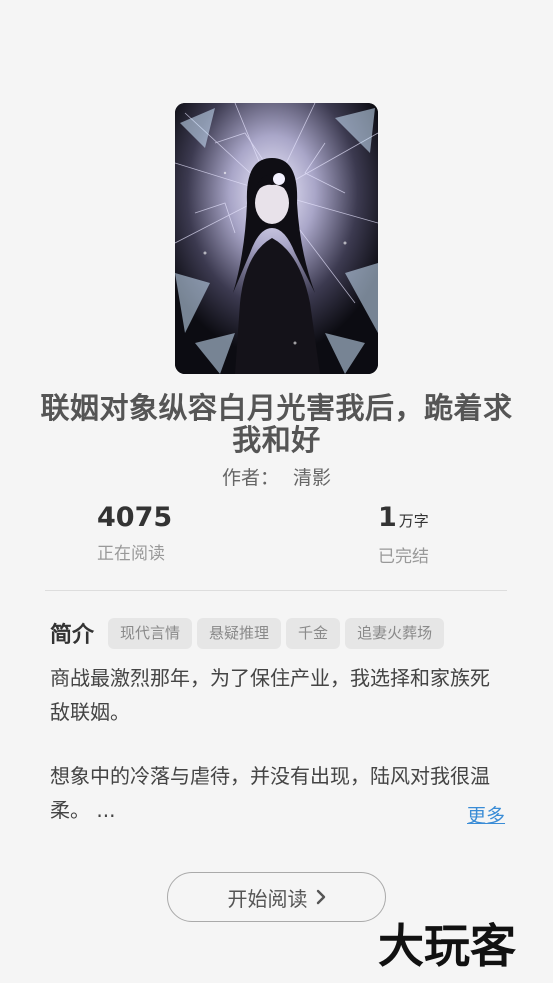 The width and height of the screenshot is (553, 983). Describe the element at coordinates (135, 517) in the screenshot. I see `reading-count: 4075` at that location.